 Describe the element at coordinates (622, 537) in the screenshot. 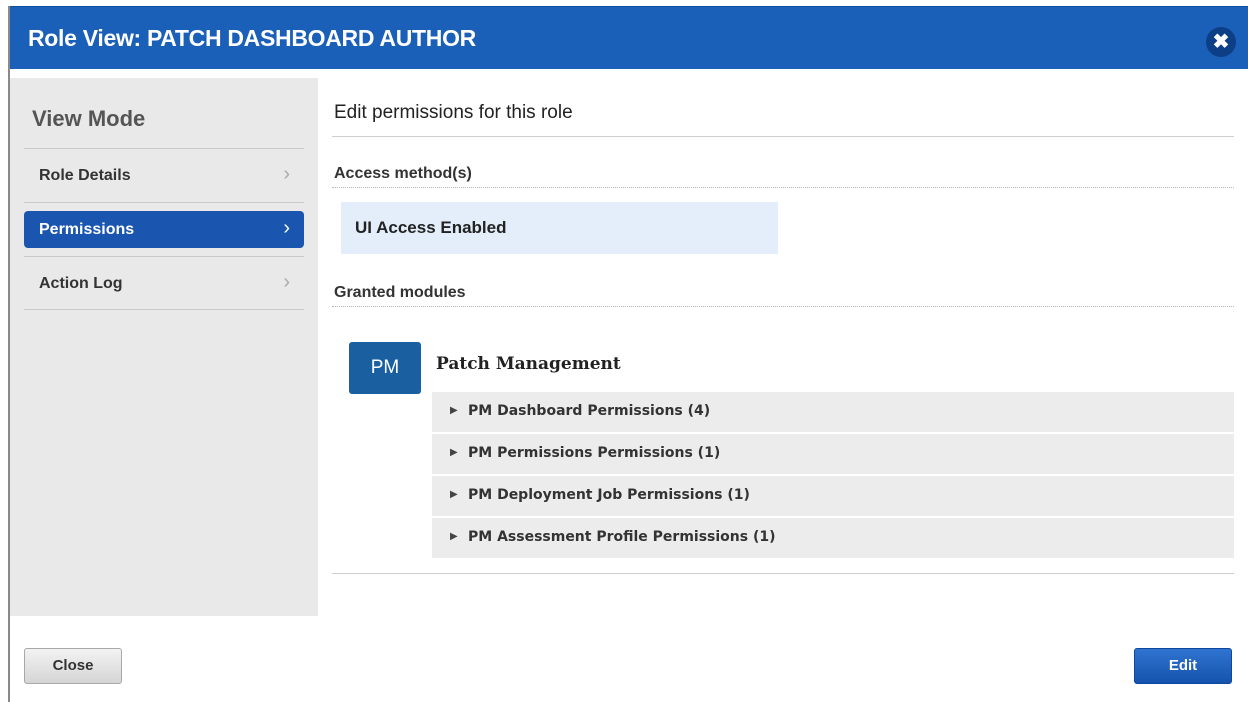

I see `permission-group-label: PM Assessment Profile Permissions (1)` at that location.